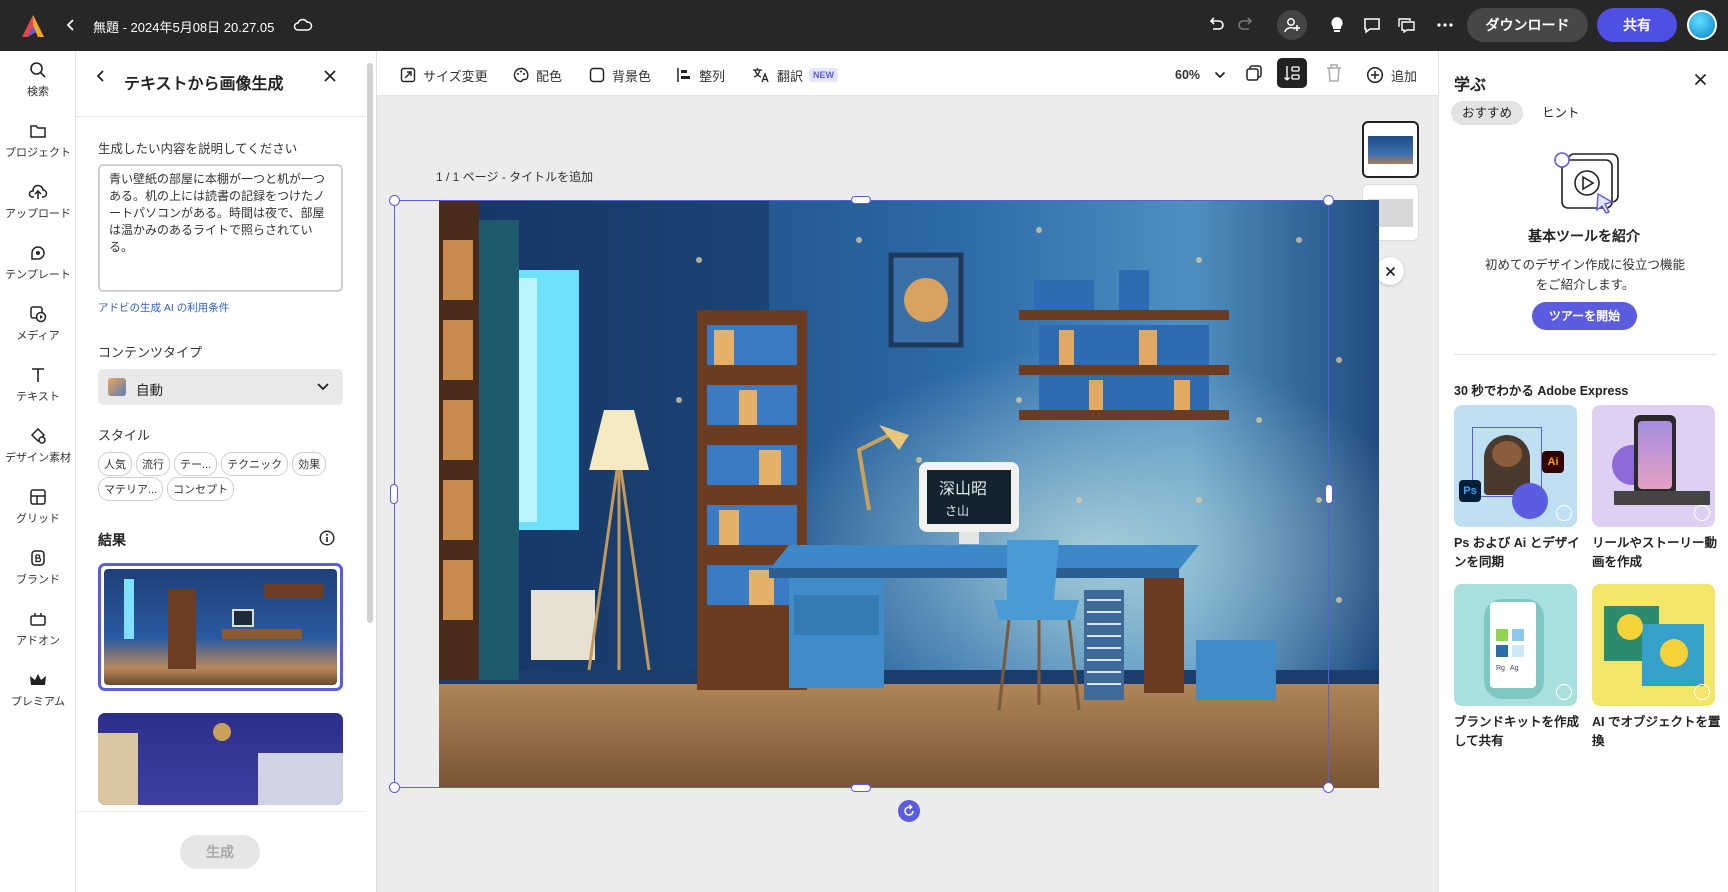  Describe the element at coordinates (1527, 25) in the screenshot. I see `download-button: ダウンロード` at that location.